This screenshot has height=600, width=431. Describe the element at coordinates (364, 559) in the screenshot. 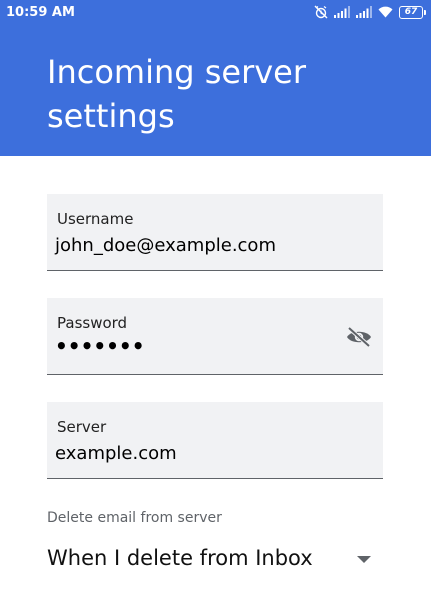

I see `dropdown-arrow-icon` at that location.